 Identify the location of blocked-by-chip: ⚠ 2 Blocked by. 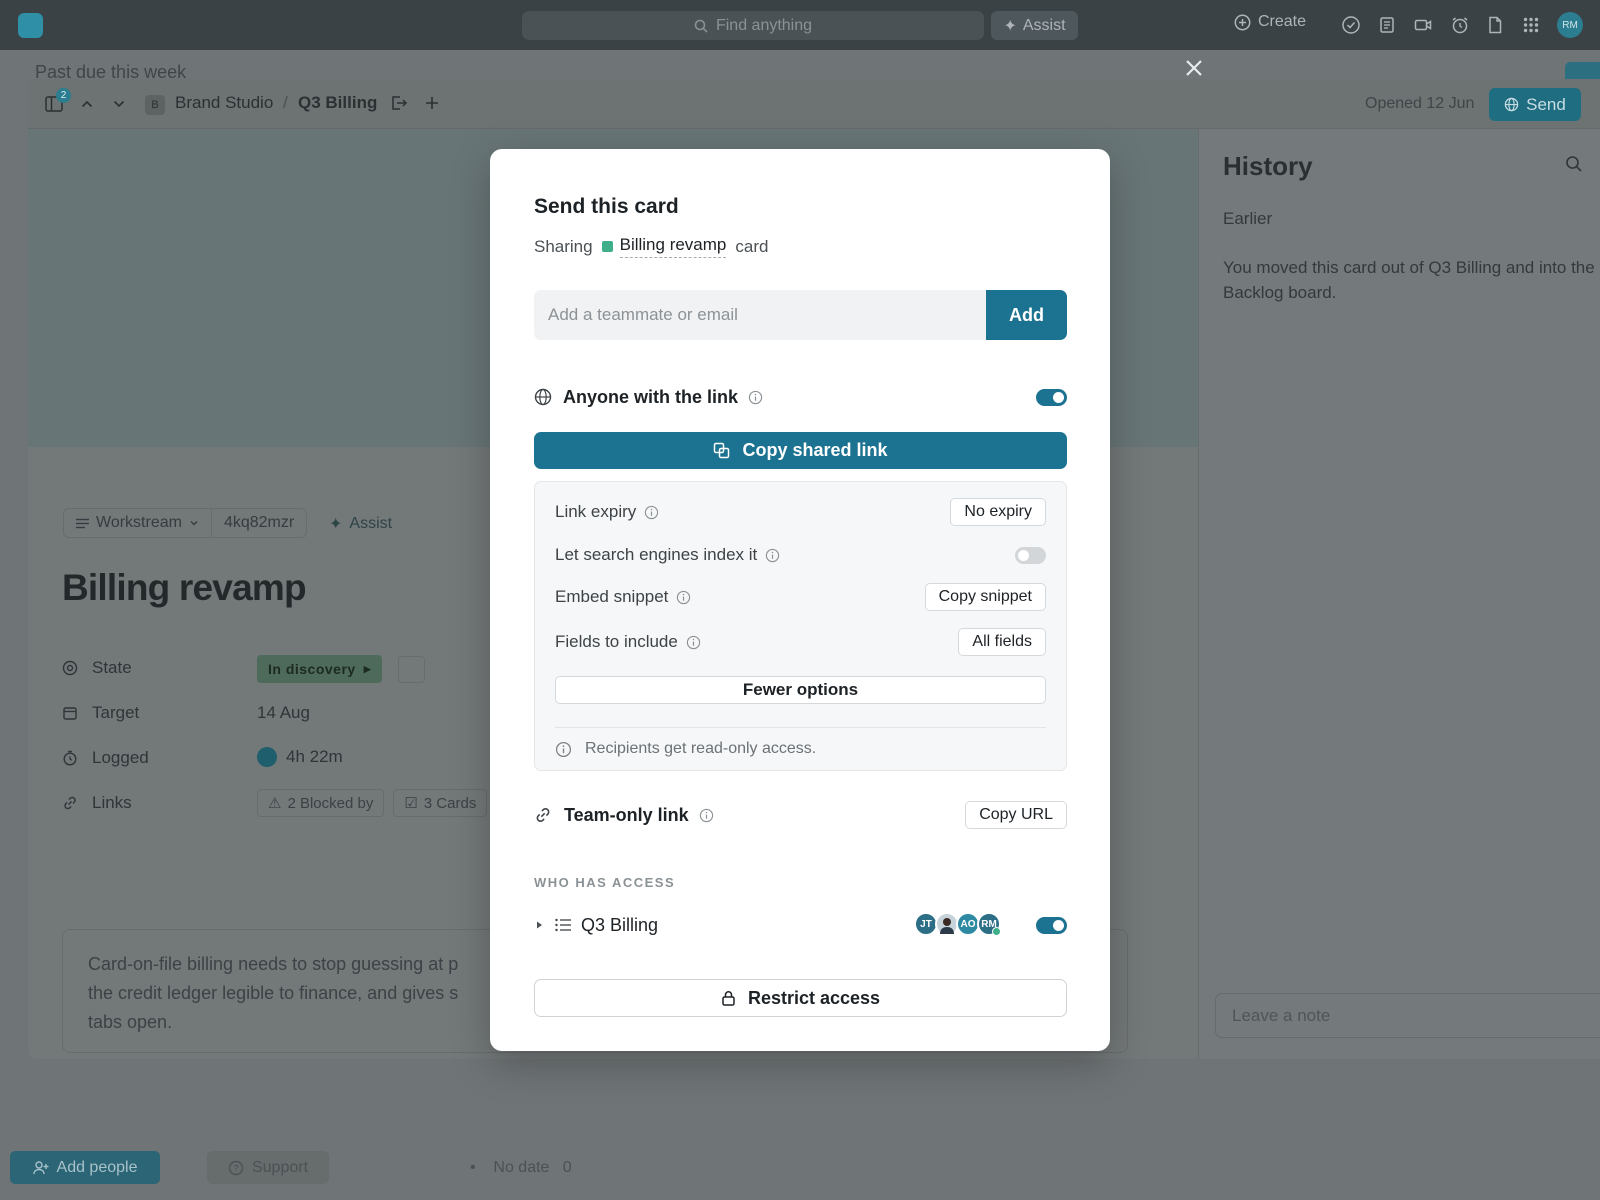
(321, 803).